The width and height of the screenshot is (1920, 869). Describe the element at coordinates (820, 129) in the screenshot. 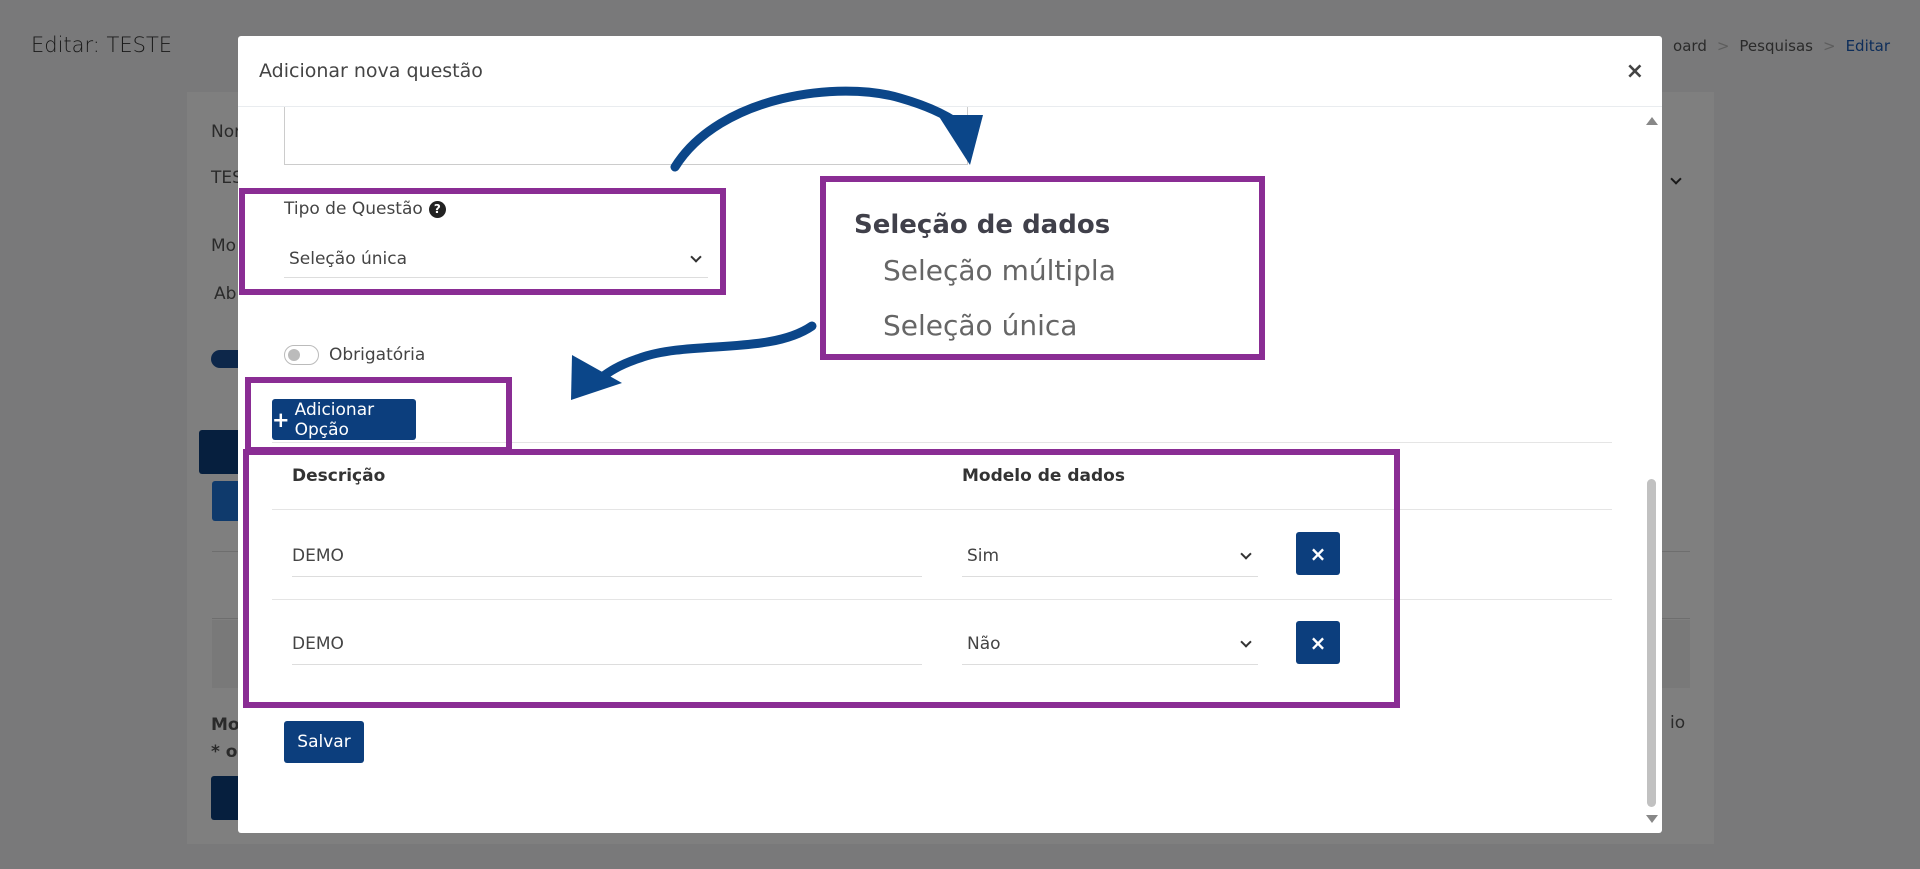

I see `arrow-curve-top` at that location.